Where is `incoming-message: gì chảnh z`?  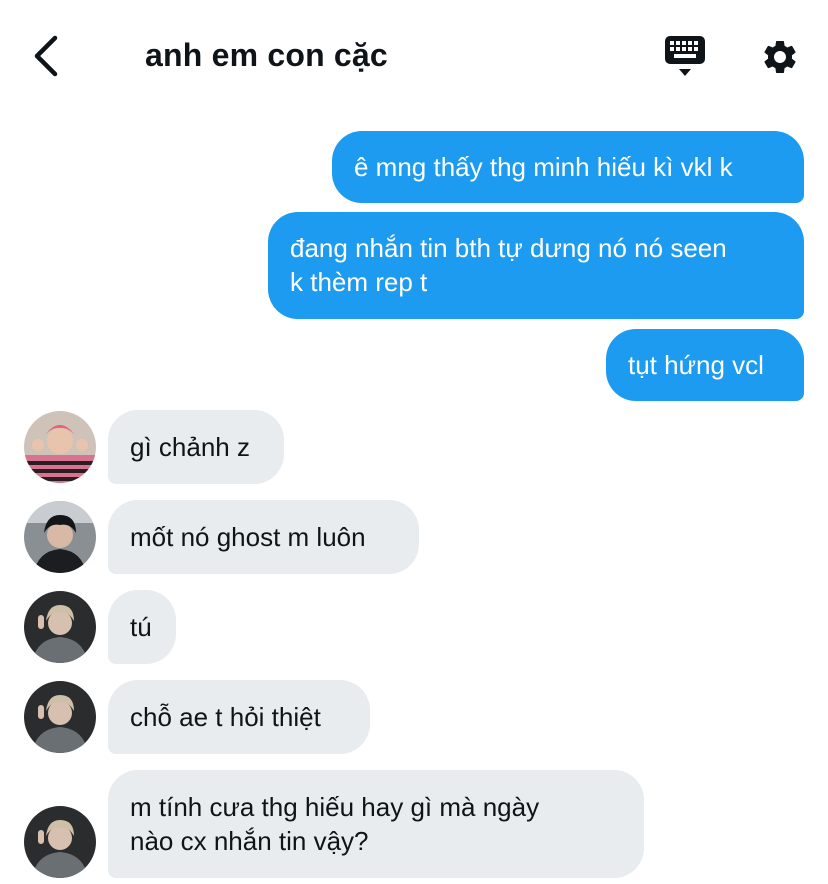 incoming-message: gì chảnh z is located at coordinates (196, 447).